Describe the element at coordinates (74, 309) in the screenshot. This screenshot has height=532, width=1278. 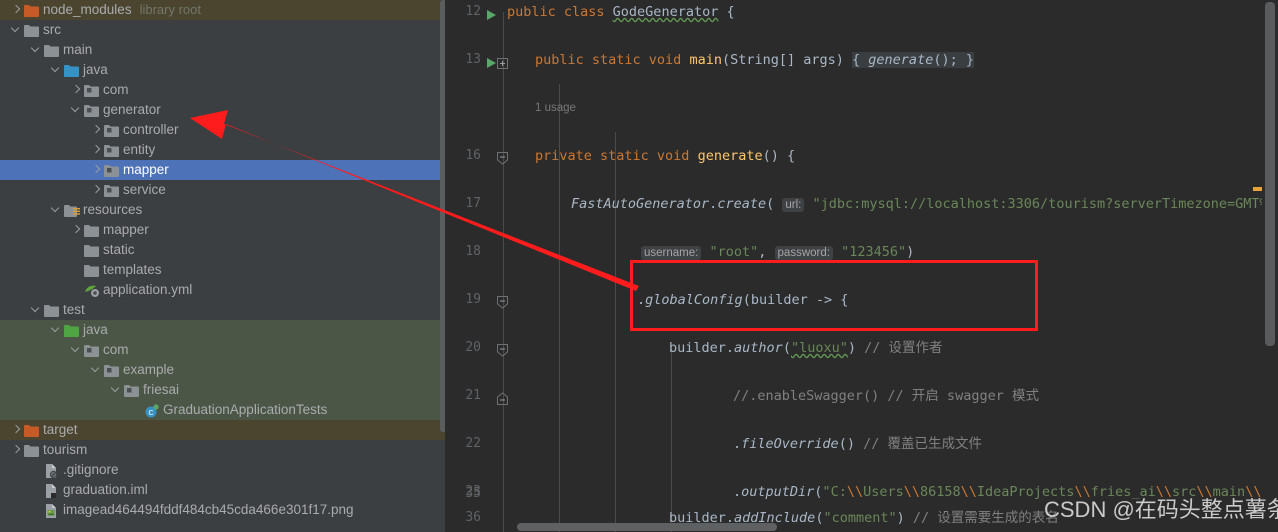
I see `tree-item-label: test` at that location.